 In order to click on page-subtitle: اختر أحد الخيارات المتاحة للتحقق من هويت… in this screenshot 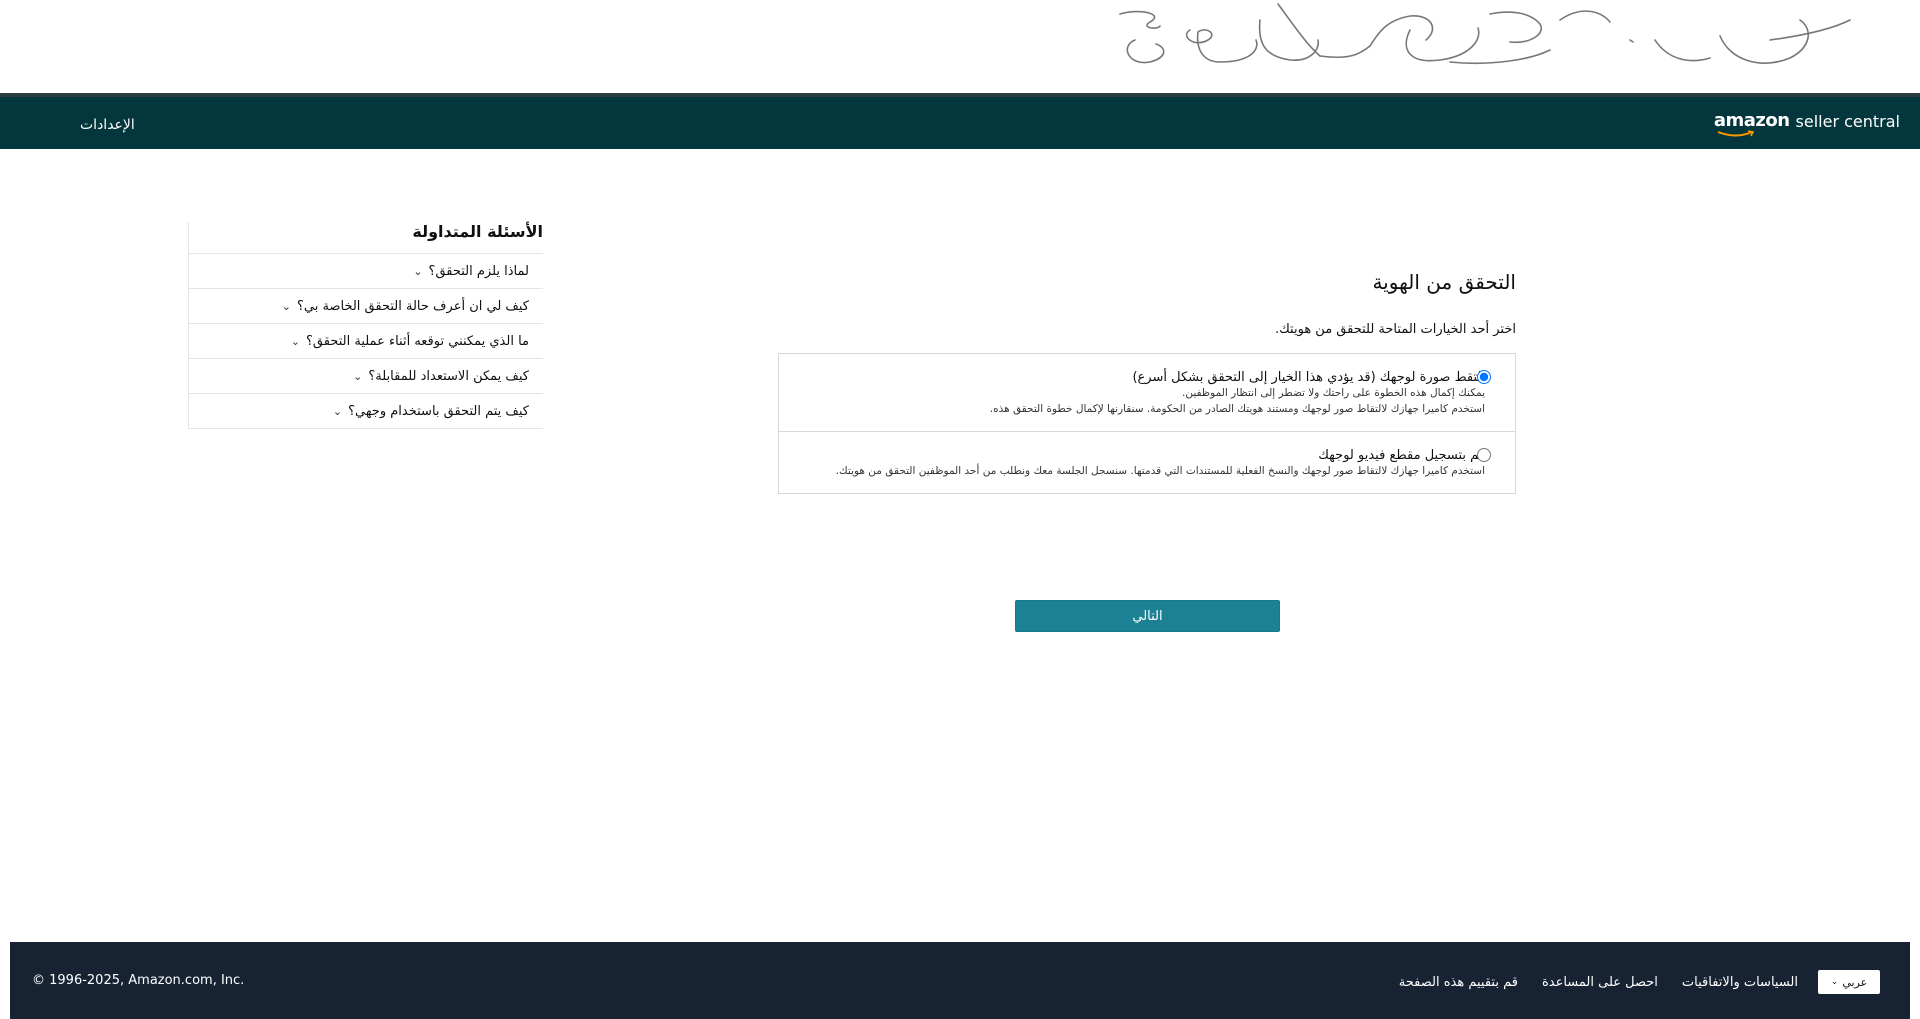, I will do `click(1395, 329)`.